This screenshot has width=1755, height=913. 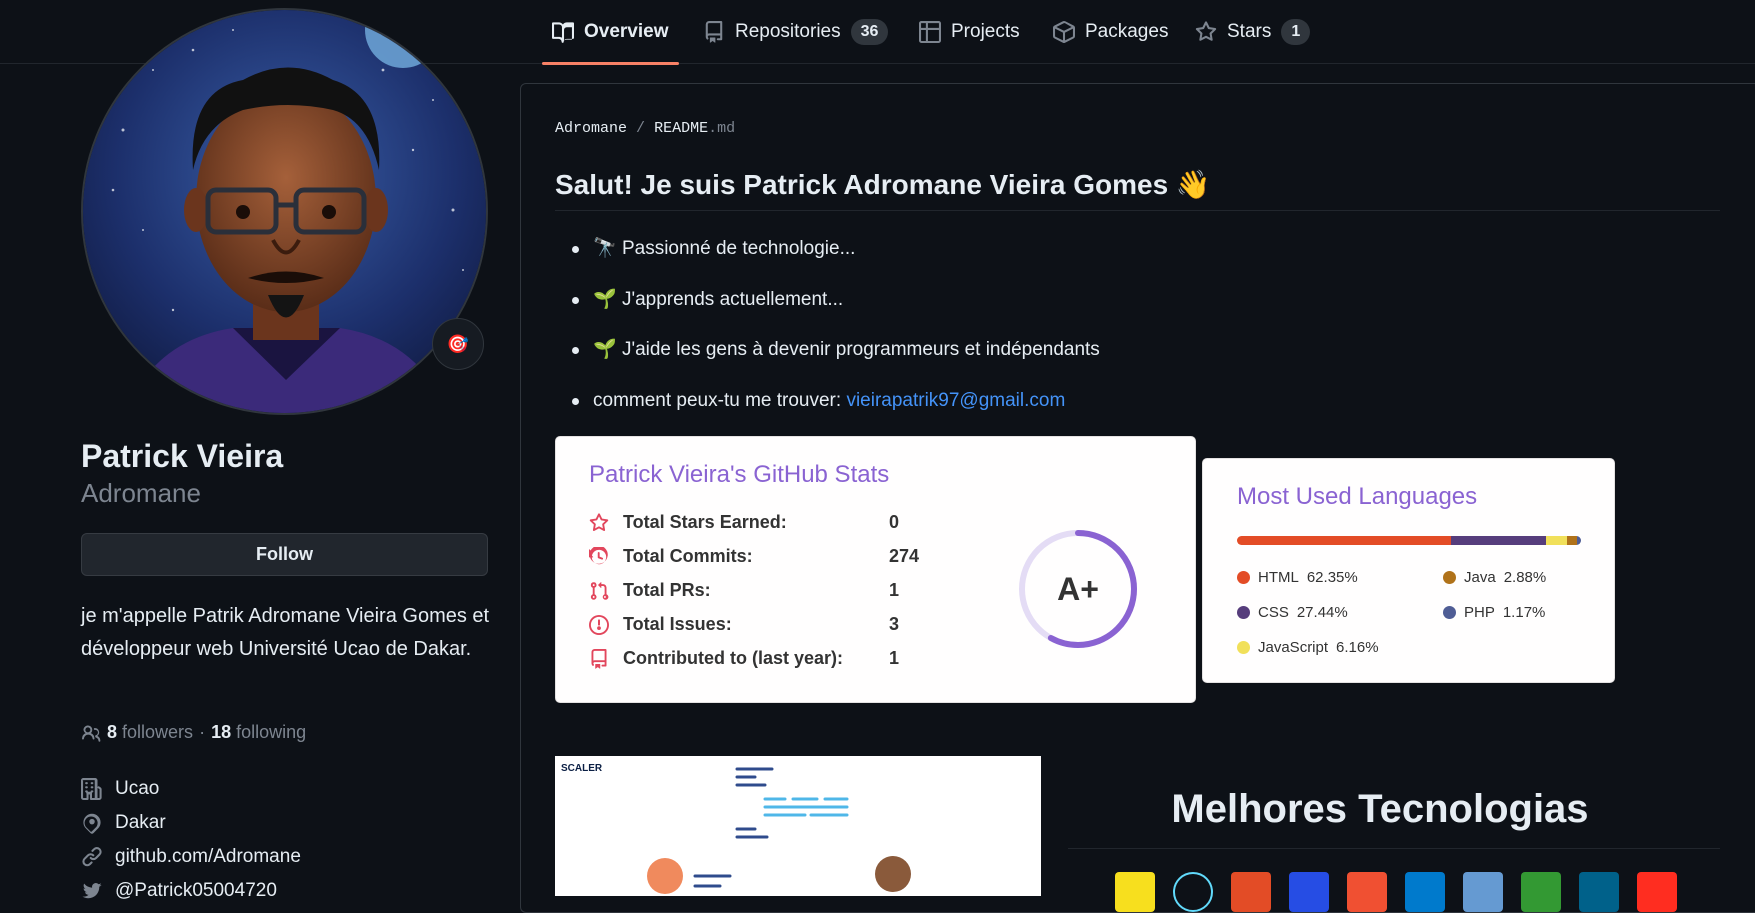 What do you see at coordinates (1273, 612) in the screenshot?
I see `lang-name: CSS` at bounding box center [1273, 612].